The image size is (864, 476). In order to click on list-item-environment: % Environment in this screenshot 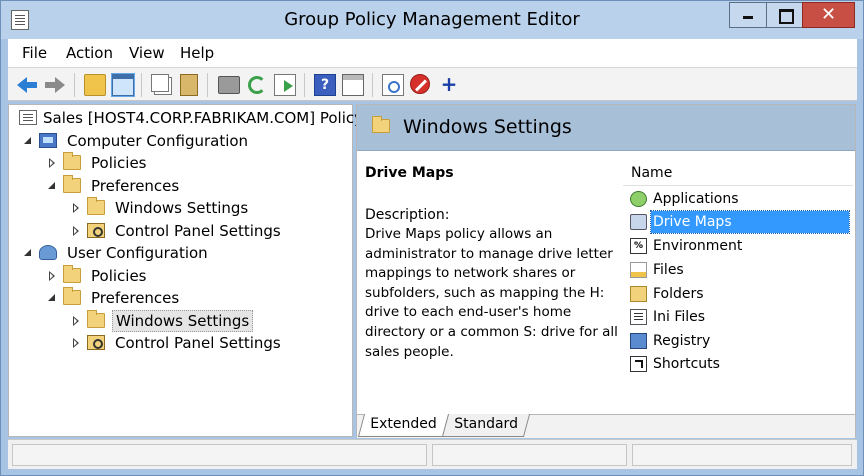, I will do `click(738, 246)`.